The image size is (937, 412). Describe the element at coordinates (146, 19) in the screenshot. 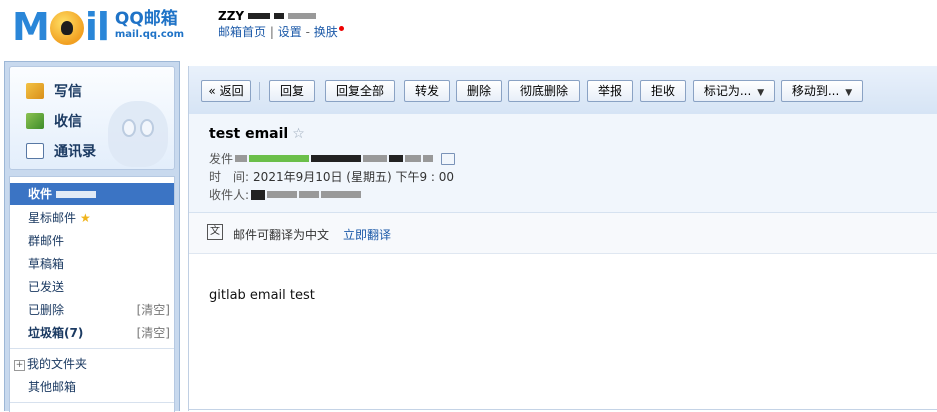

I see `logo-name: QQ邮箱` at that location.